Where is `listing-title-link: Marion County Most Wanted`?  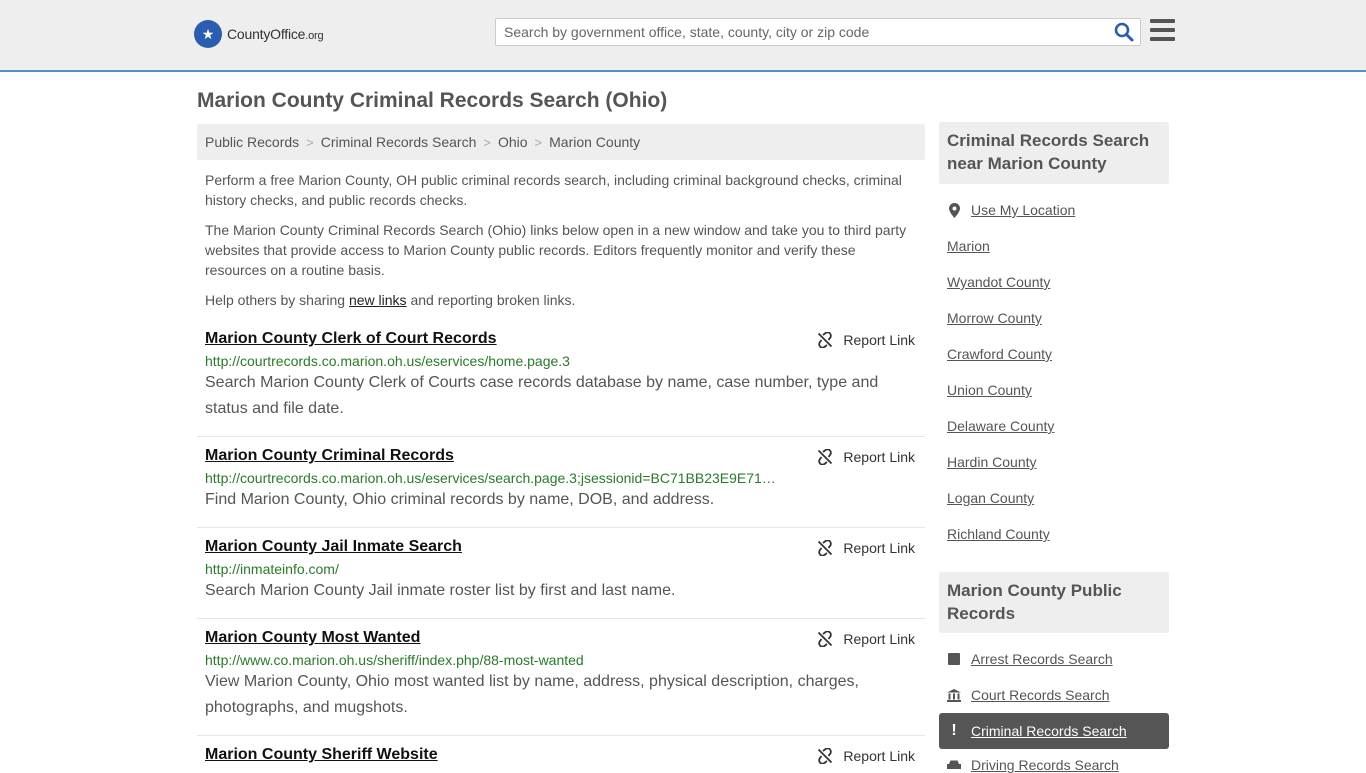 listing-title-link: Marion County Most Wanted is located at coordinates (312, 638).